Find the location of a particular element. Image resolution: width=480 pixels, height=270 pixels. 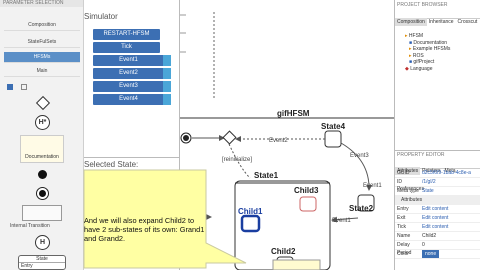

child2-label: Child2 is located at coordinates (283, 251).